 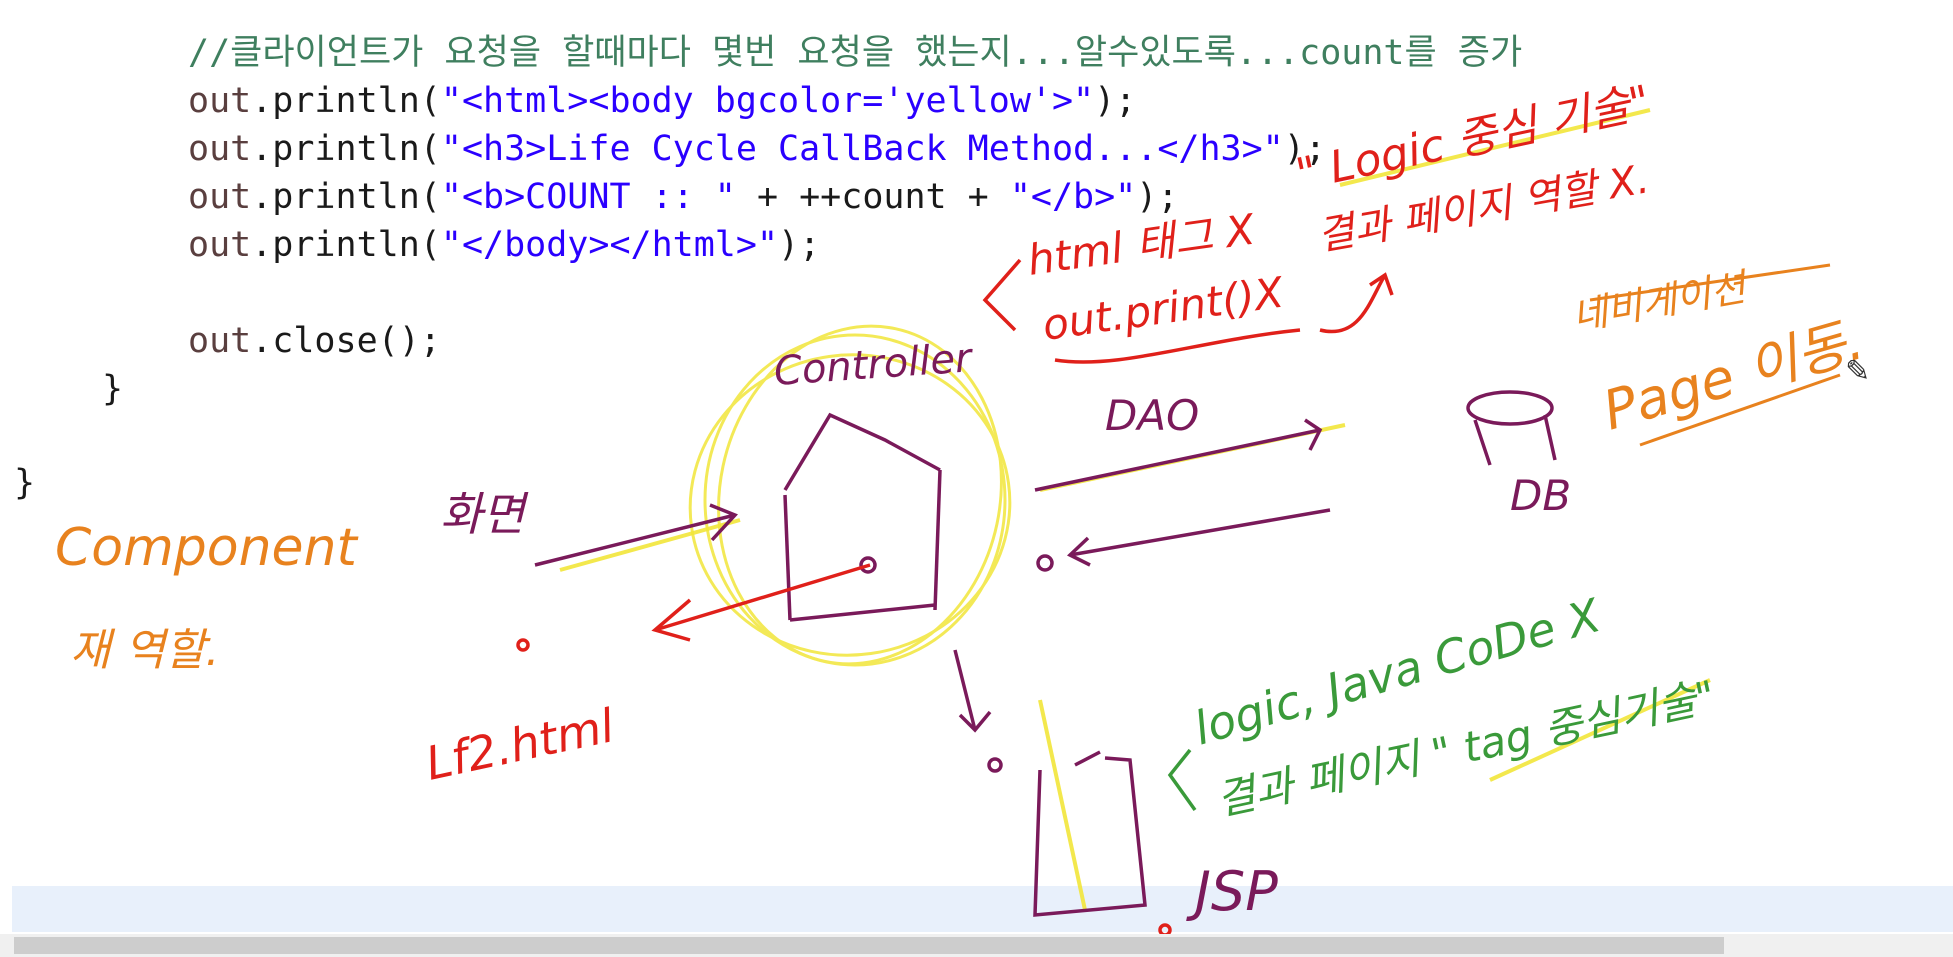 What do you see at coordinates (144, 650) in the screenshot?
I see `component-role-label: 재 역할.` at bounding box center [144, 650].